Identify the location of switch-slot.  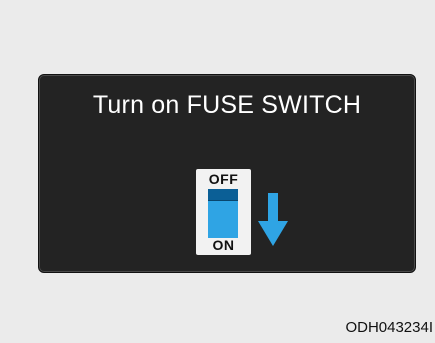
(223, 213).